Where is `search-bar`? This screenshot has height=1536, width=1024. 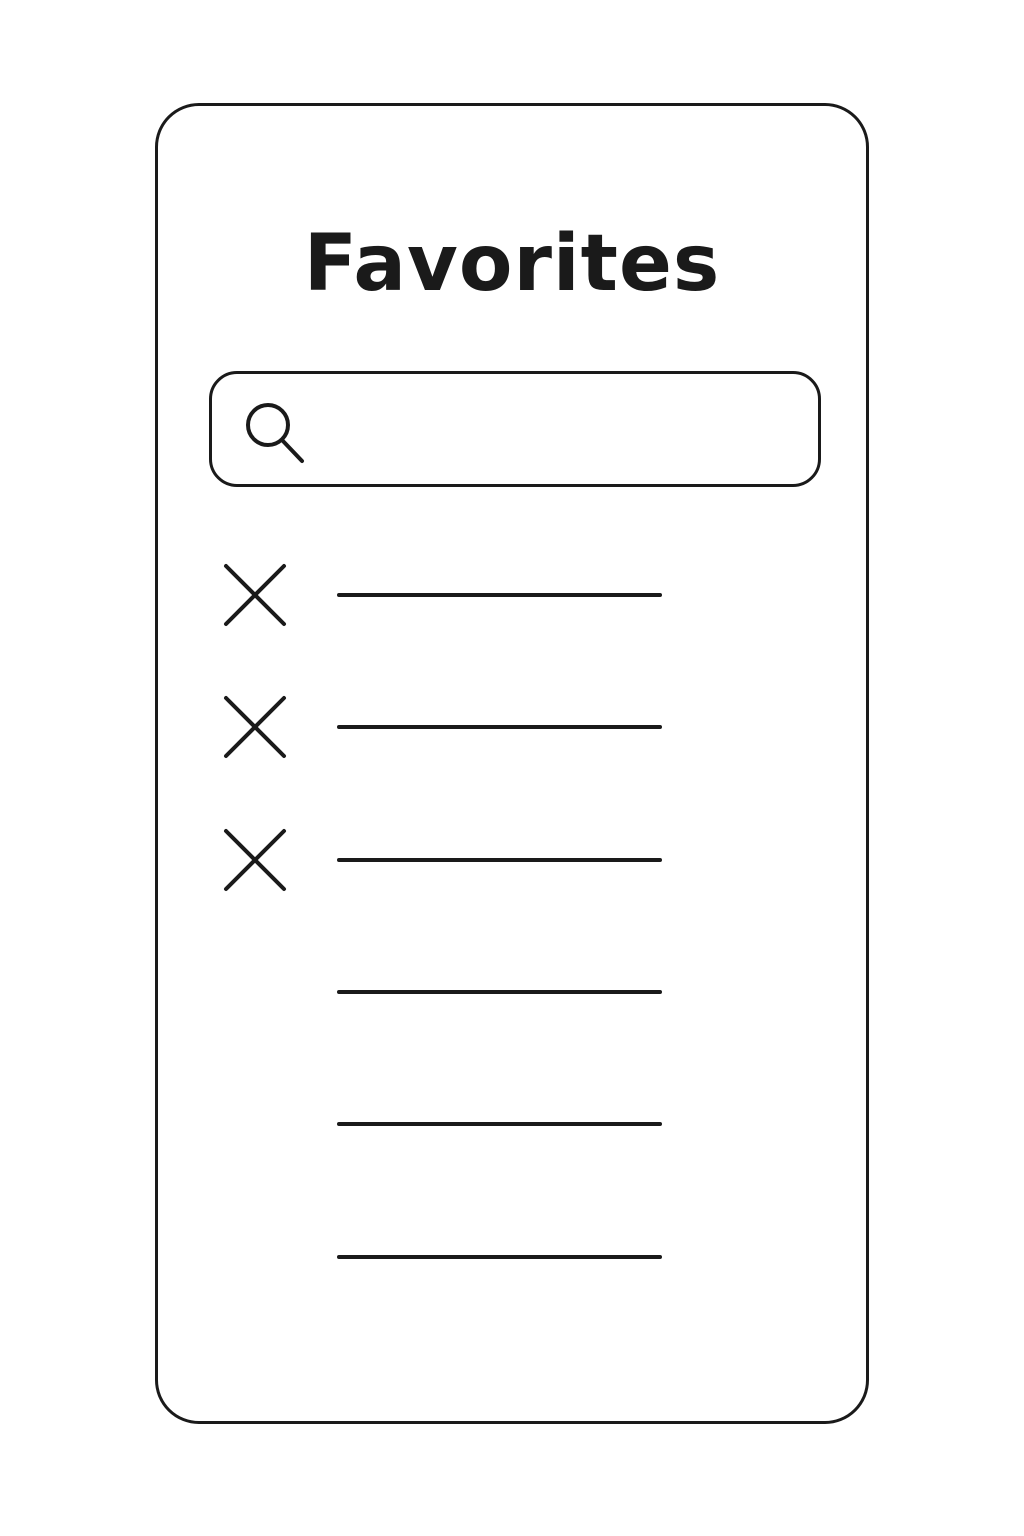 search-bar is located at coordinates (515, 429).